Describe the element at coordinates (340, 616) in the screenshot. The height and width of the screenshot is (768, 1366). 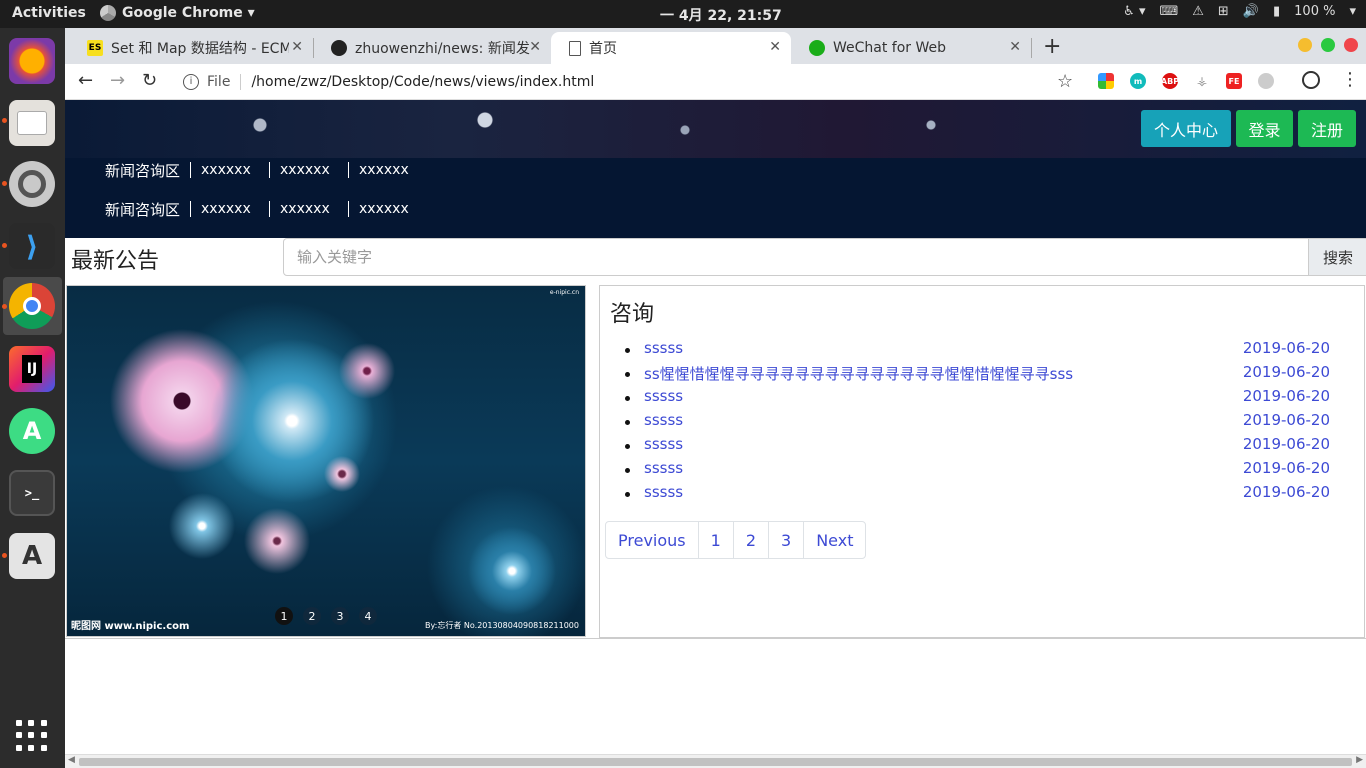
I see `carousel-indicator: 3` at that location.